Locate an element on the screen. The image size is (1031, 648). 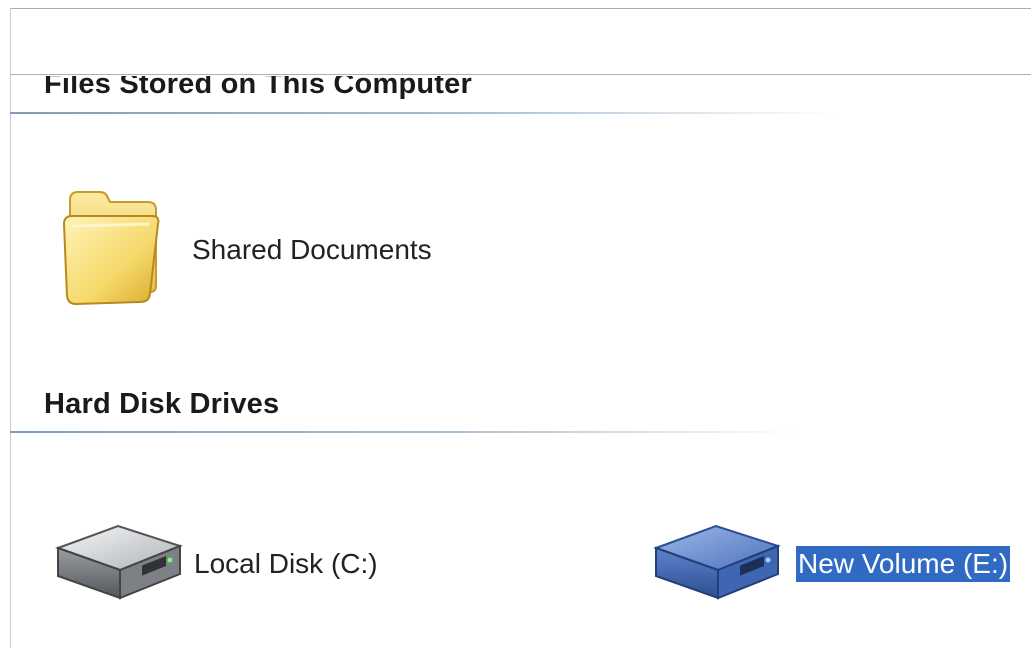
item-shared-documents: Shared Documents is located at coordinates (247, 249).